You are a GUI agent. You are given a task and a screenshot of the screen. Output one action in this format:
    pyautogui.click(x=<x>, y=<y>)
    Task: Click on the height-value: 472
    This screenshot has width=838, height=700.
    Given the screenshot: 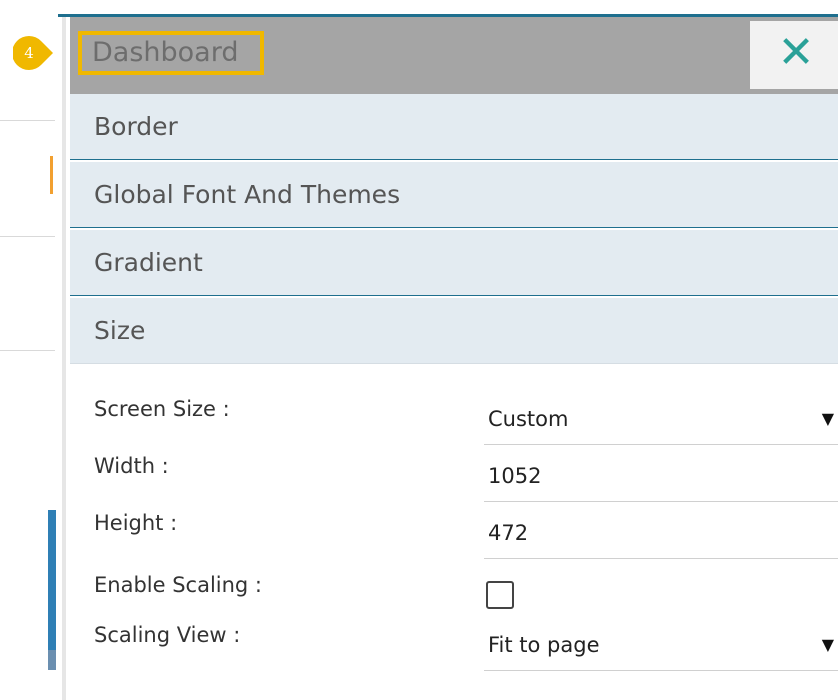 What is the action you would take?
    pyautogui.click(x=508, y=533)
    